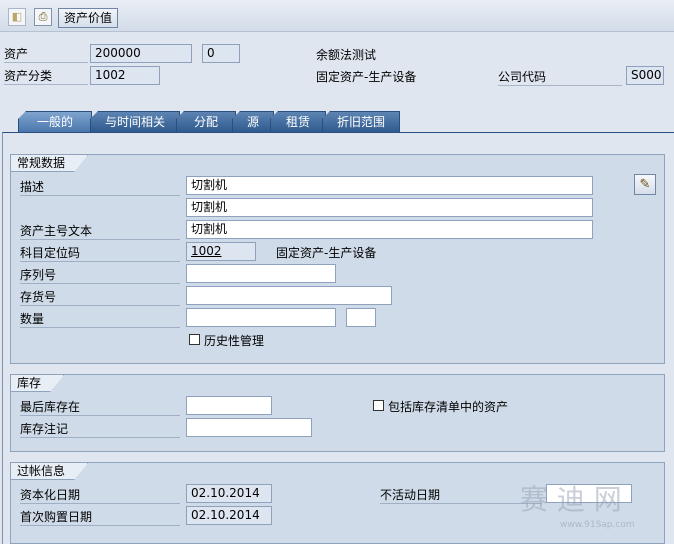 This screenshot has height=544, width=674. I want to click on last-inventory-label: 最后库存在, so click(100, 407).